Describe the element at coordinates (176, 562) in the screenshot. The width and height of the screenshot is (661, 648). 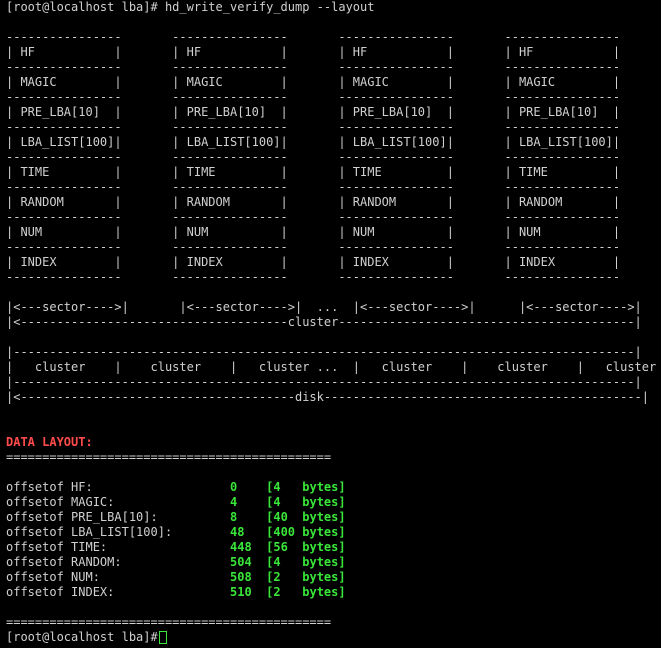
I see `offset-row: offsetof RANDOM: 504 [4 bytes]` at that location.